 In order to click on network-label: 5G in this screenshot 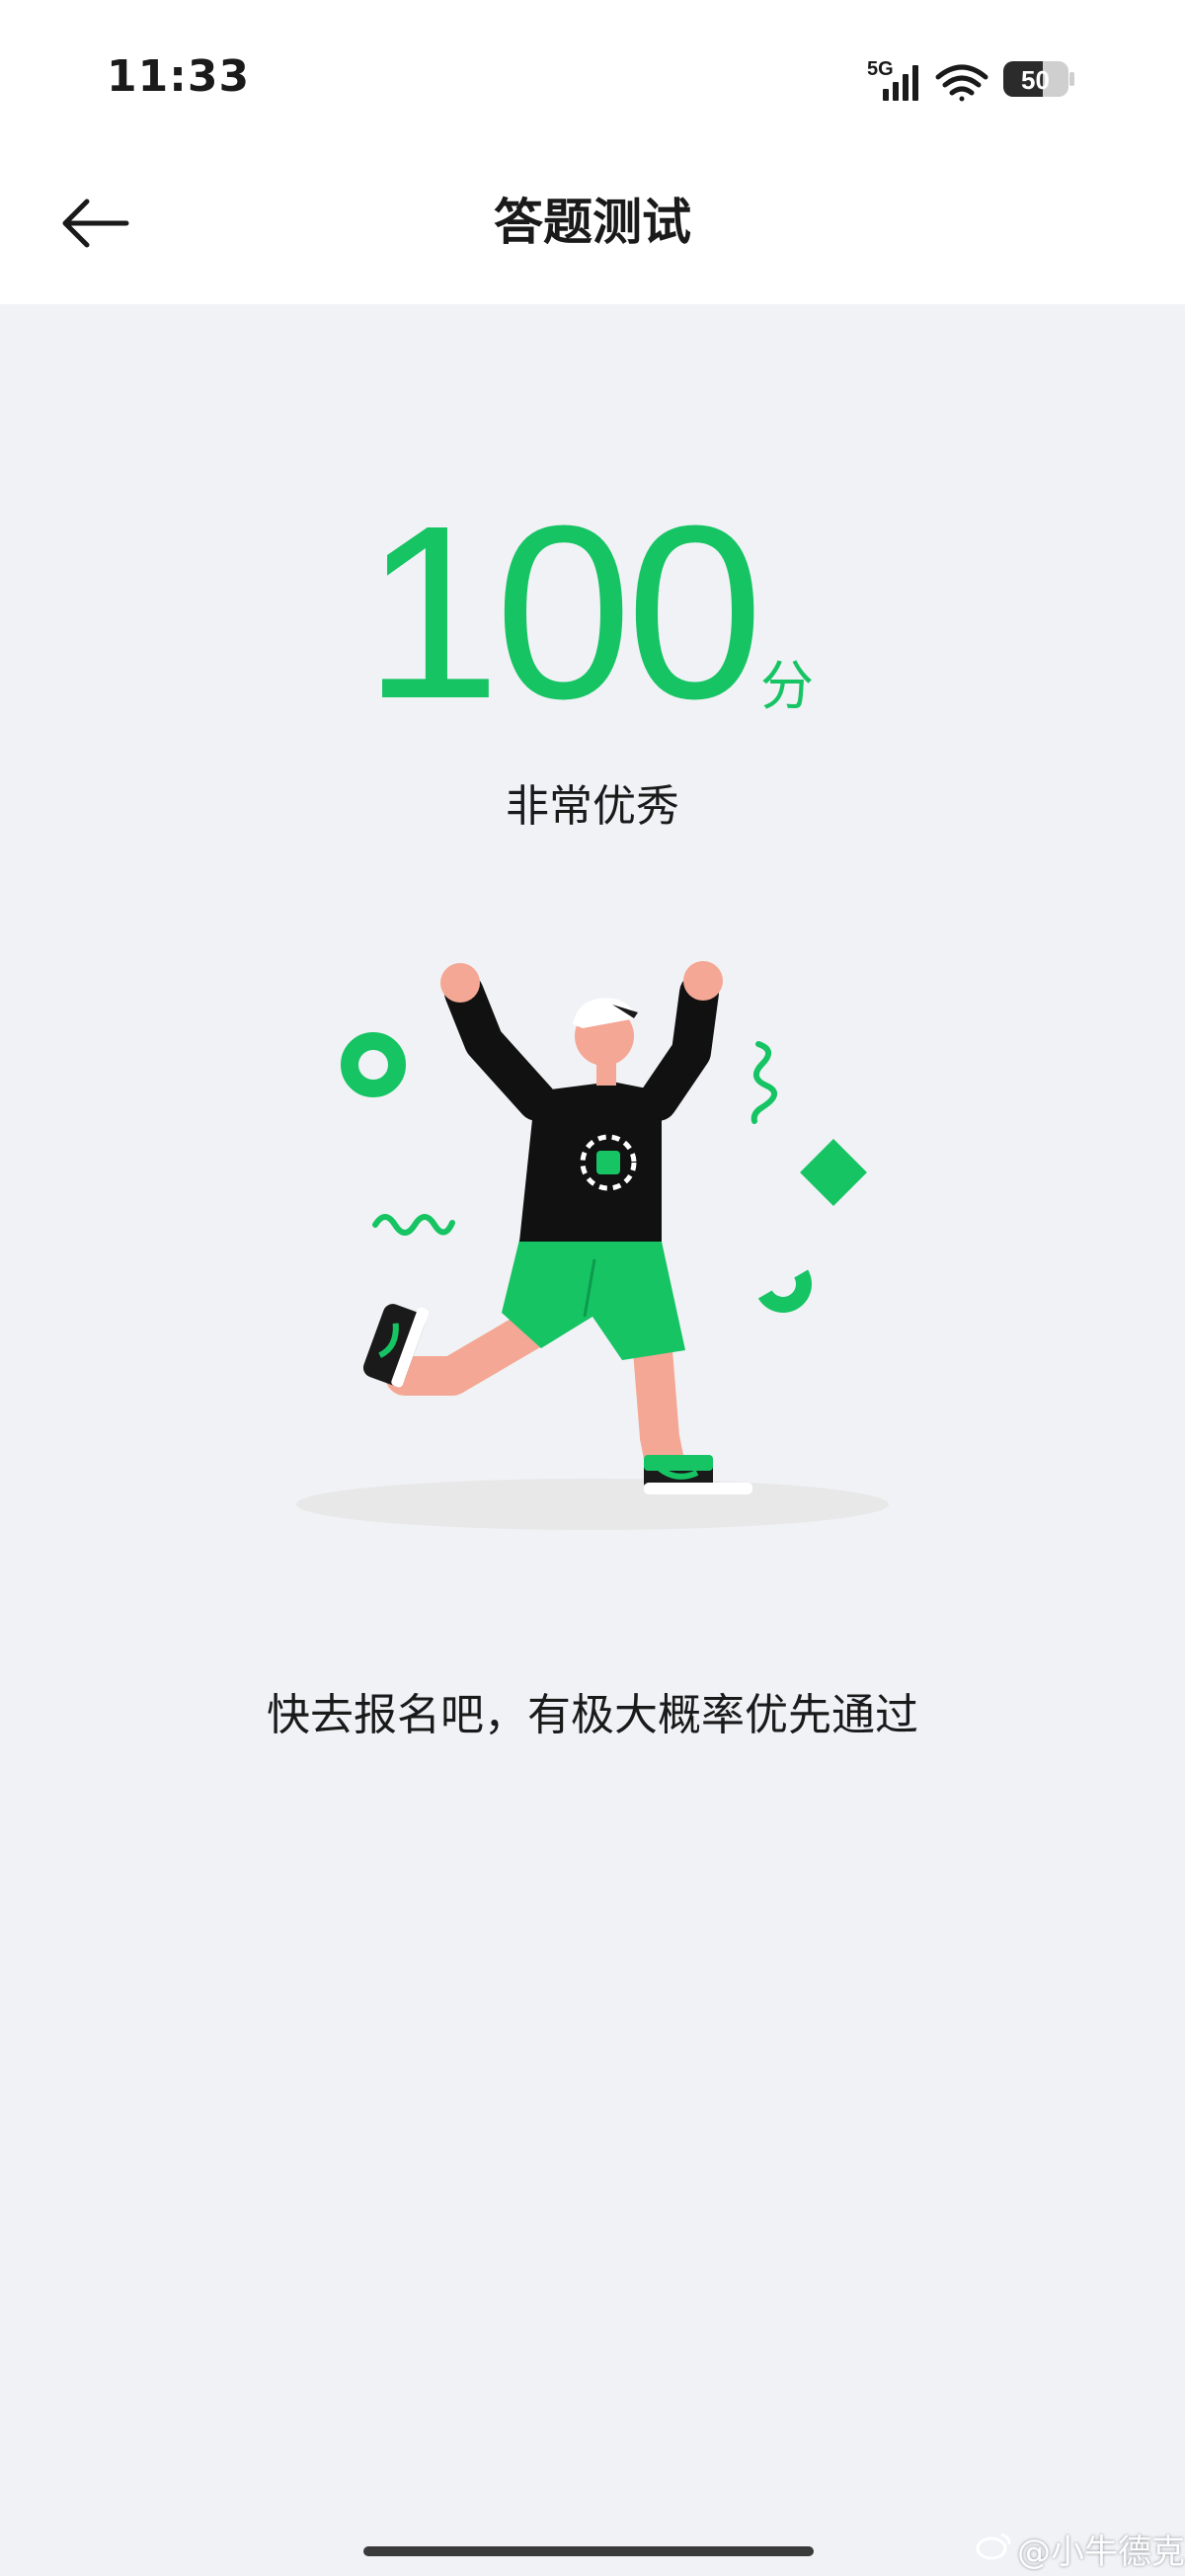, I will do `click(881, 69)`.